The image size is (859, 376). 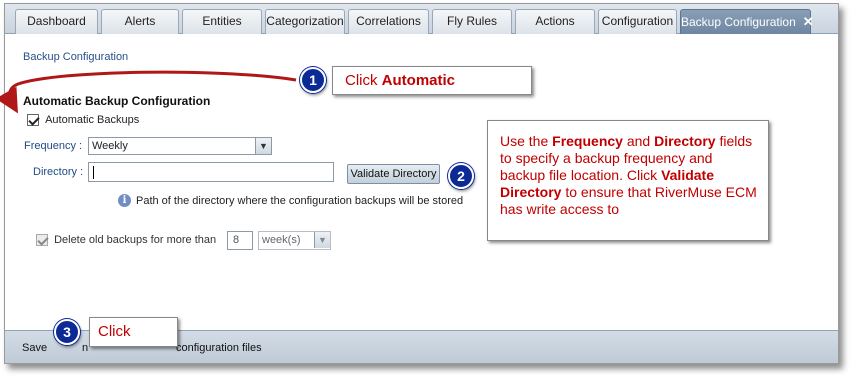 I want to click on step-1-badge: 1, so click(x=313, y=80).